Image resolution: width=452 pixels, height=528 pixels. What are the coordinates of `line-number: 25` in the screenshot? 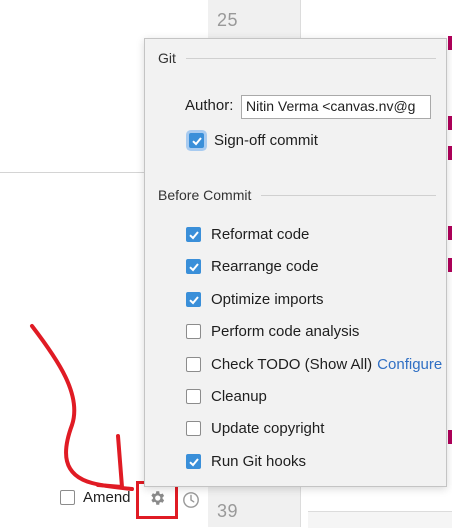 It's located at (228, 20).